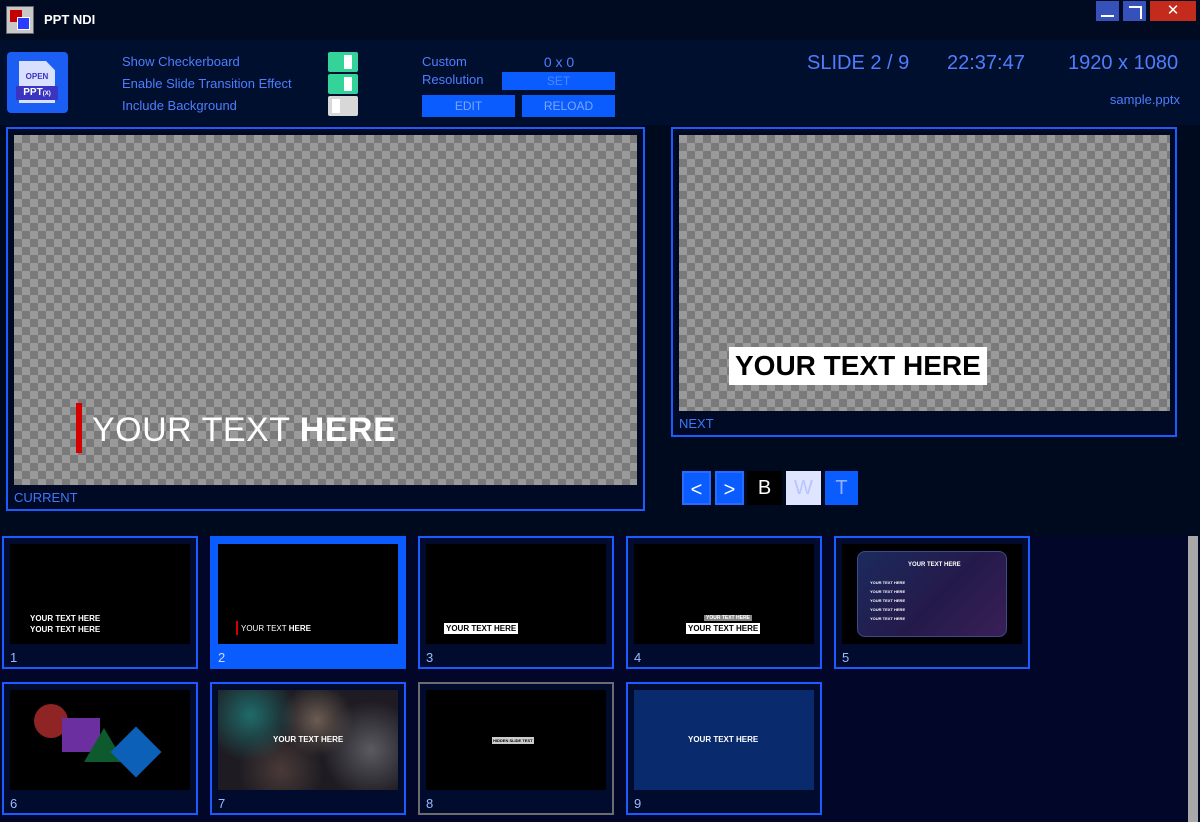  I want to click on app-logo-icon, so click(20, 20).